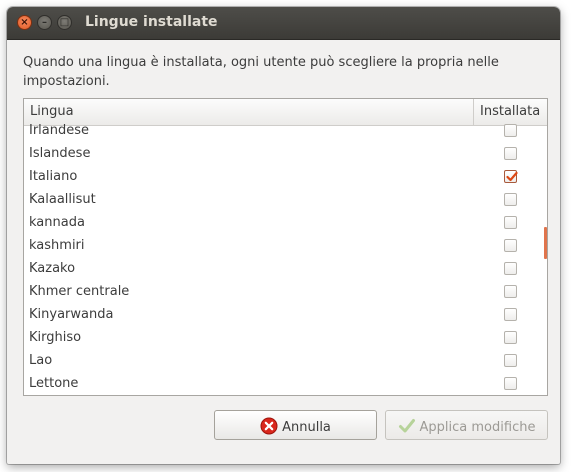  I want to click on list-item: kashmiri, so click(285, 247).